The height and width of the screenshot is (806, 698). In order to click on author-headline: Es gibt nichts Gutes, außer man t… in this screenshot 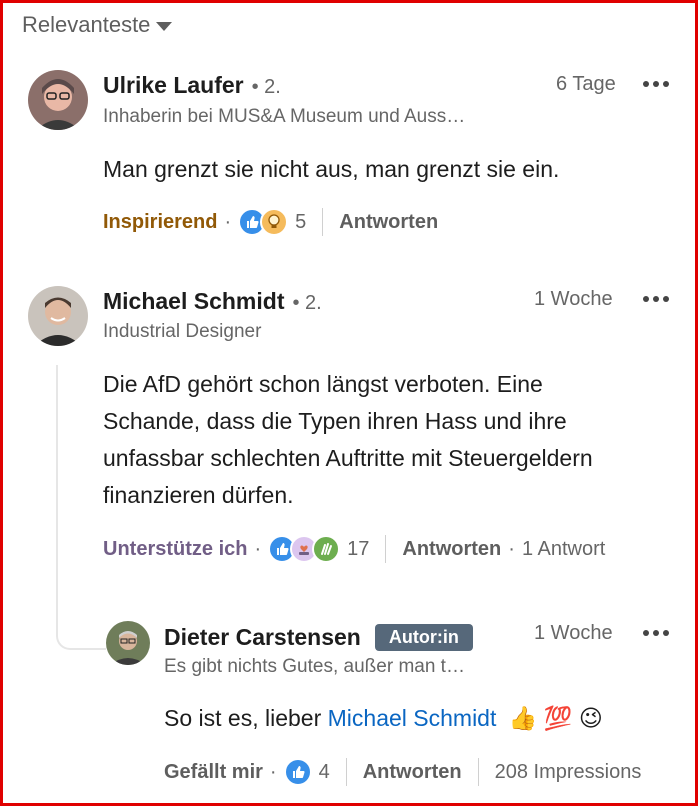, I will do `click(314, 666)`.